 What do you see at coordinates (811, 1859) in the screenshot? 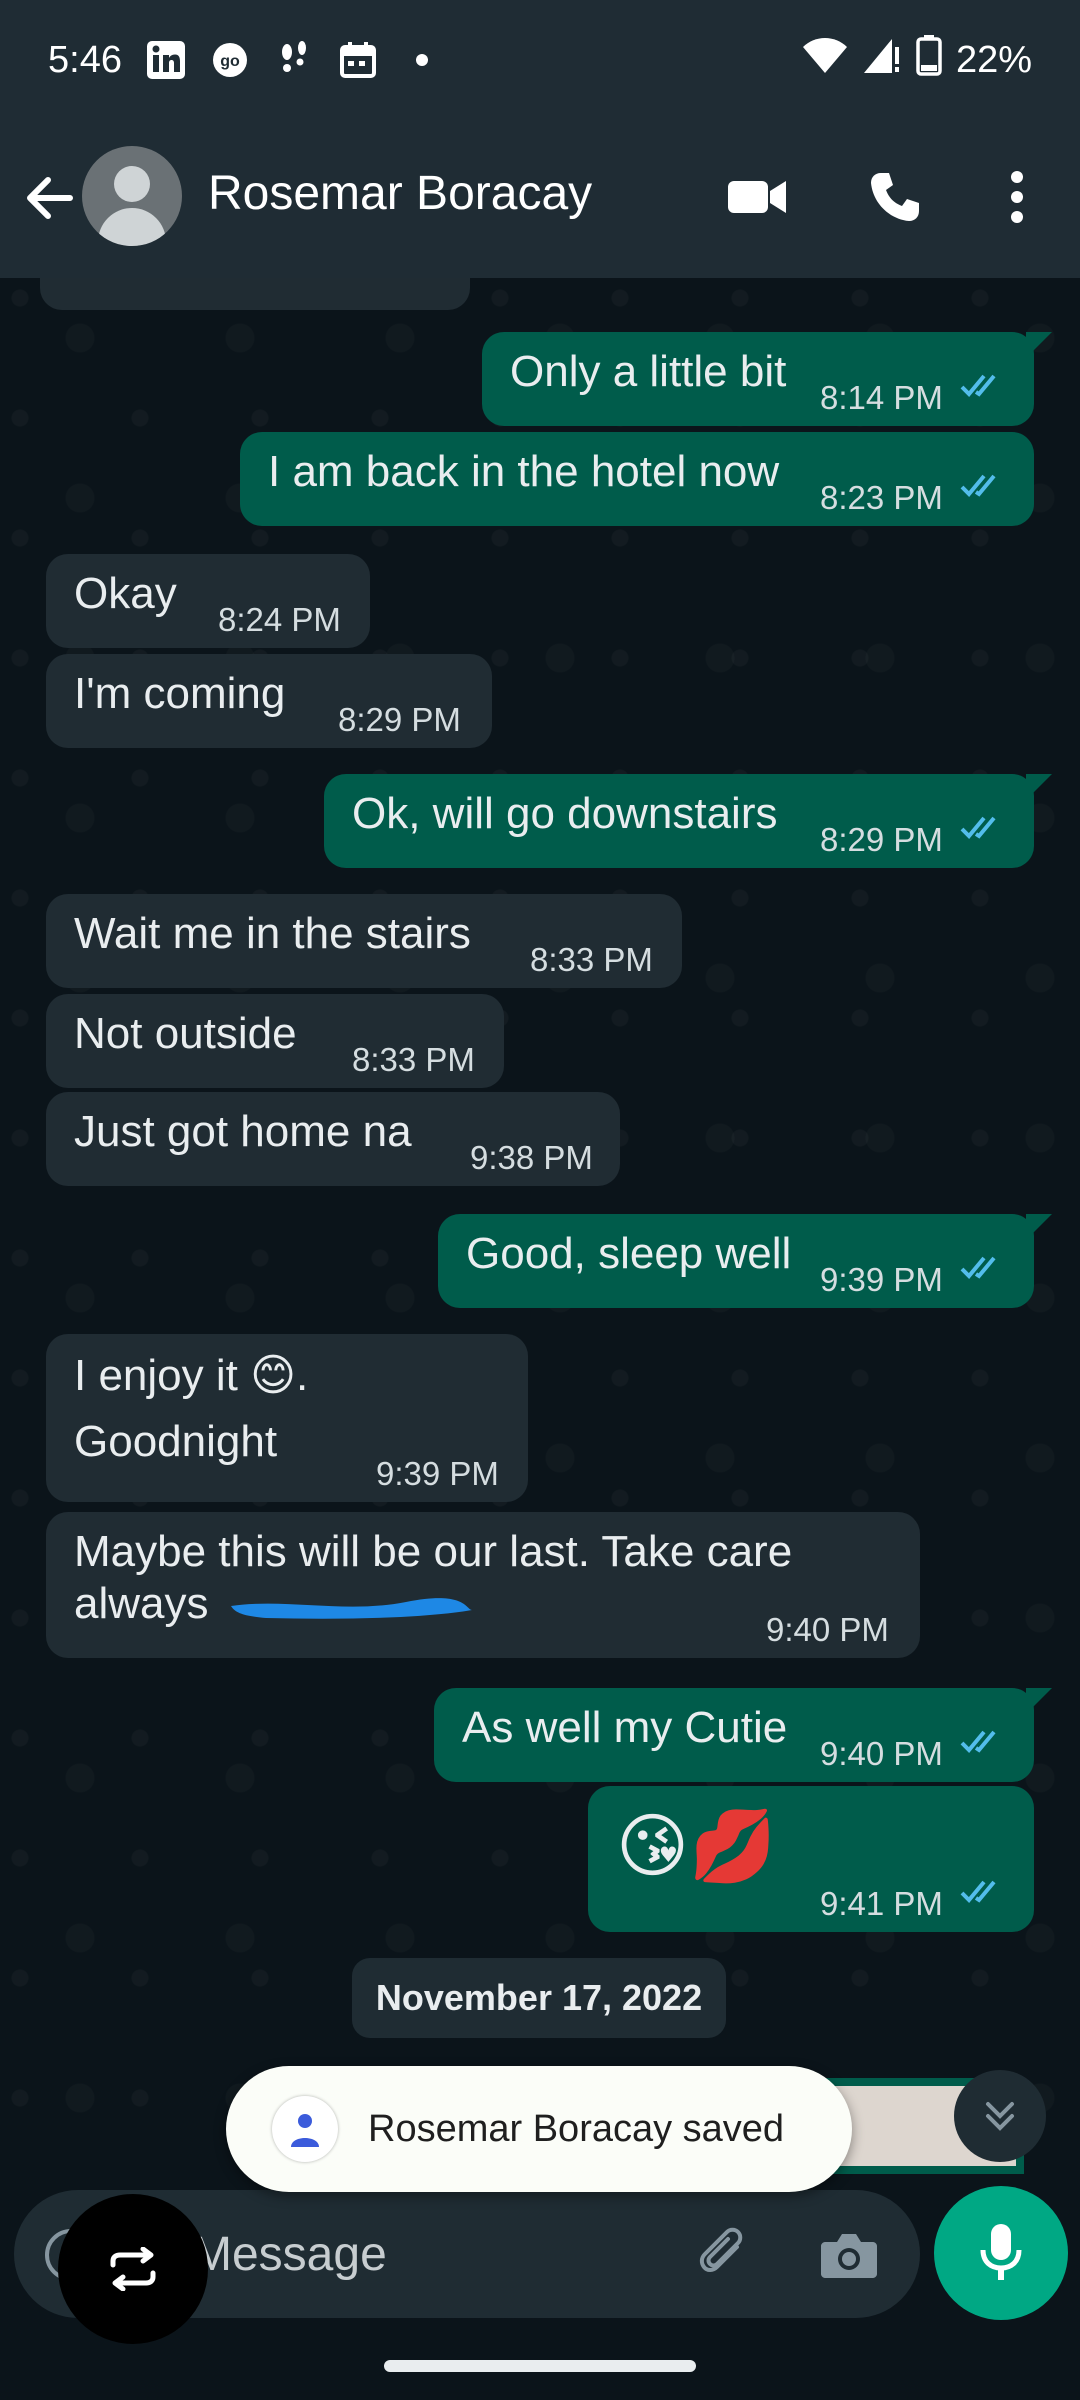
I see `outgoing-emoji-message: 😘💋 9:41 PM` at bounding box center [811, 1859].